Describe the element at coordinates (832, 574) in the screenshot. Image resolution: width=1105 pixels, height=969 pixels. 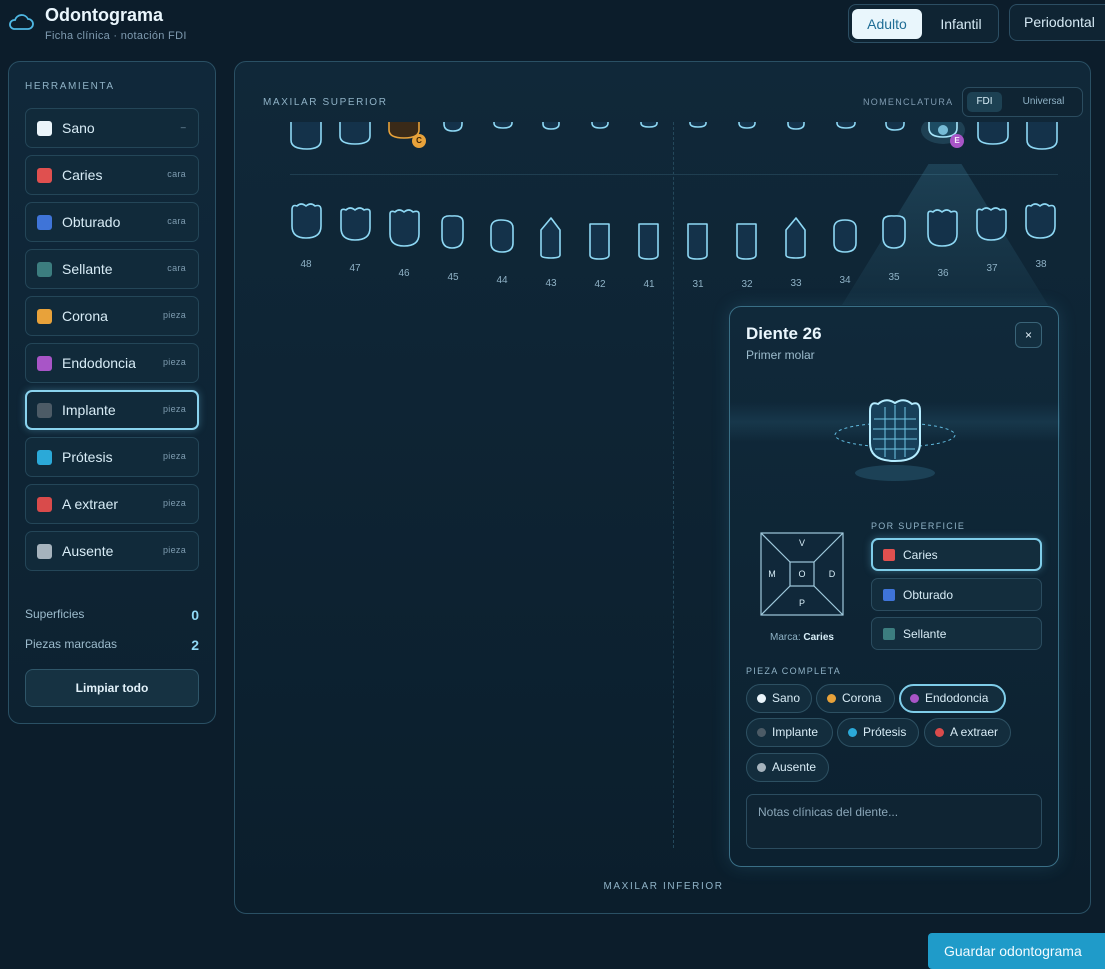
I see `surface-d: D` at that location.